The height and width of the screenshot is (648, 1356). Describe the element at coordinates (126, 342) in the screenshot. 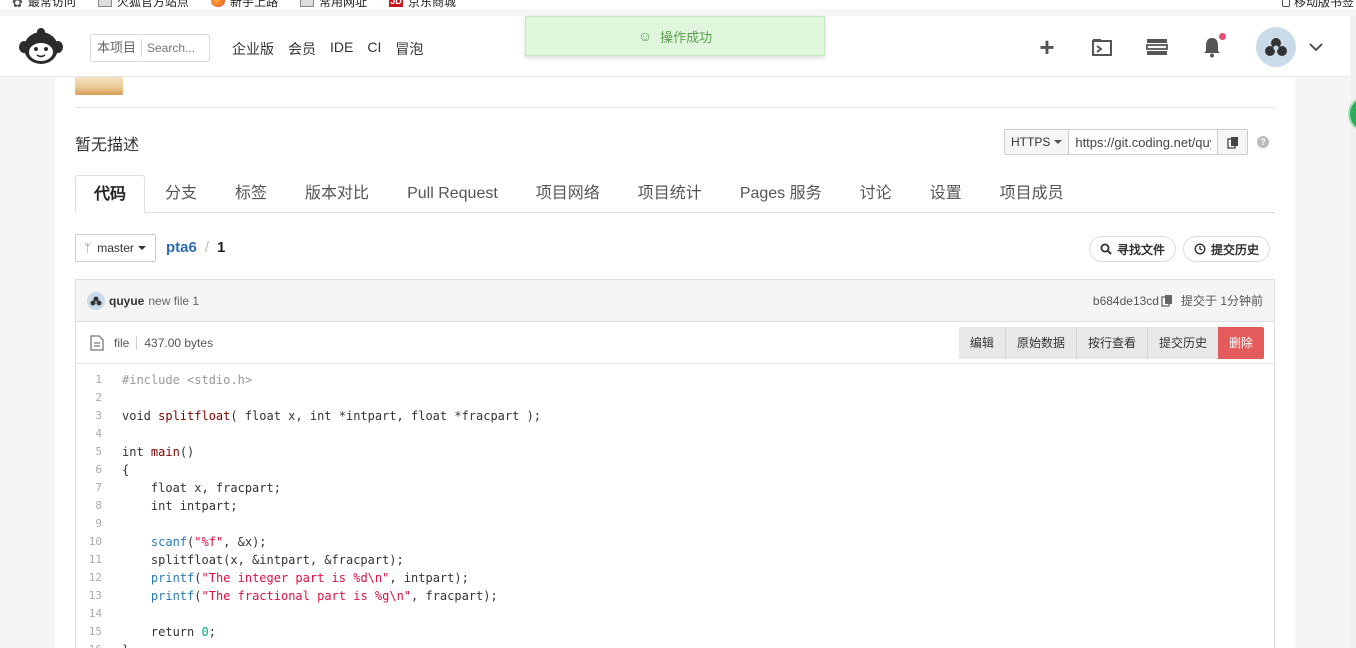

I see `file-type: file` at that location.